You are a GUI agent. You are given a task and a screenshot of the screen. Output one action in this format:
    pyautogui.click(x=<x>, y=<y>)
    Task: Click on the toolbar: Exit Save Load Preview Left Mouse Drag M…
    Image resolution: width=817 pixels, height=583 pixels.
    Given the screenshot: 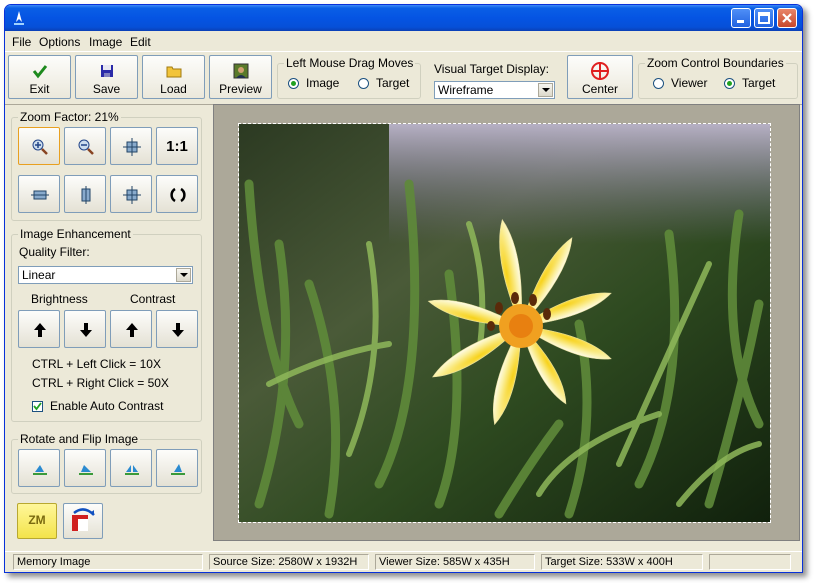 What is the action you would take?
    pyautogui.click(x=403, y=78)
    